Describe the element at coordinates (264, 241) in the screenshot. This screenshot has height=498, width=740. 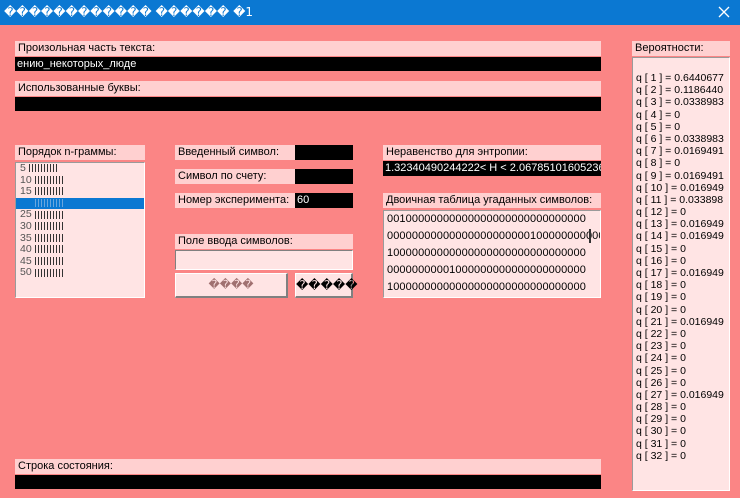
I see `input-field-label: Поле ввода символов:` at that location.